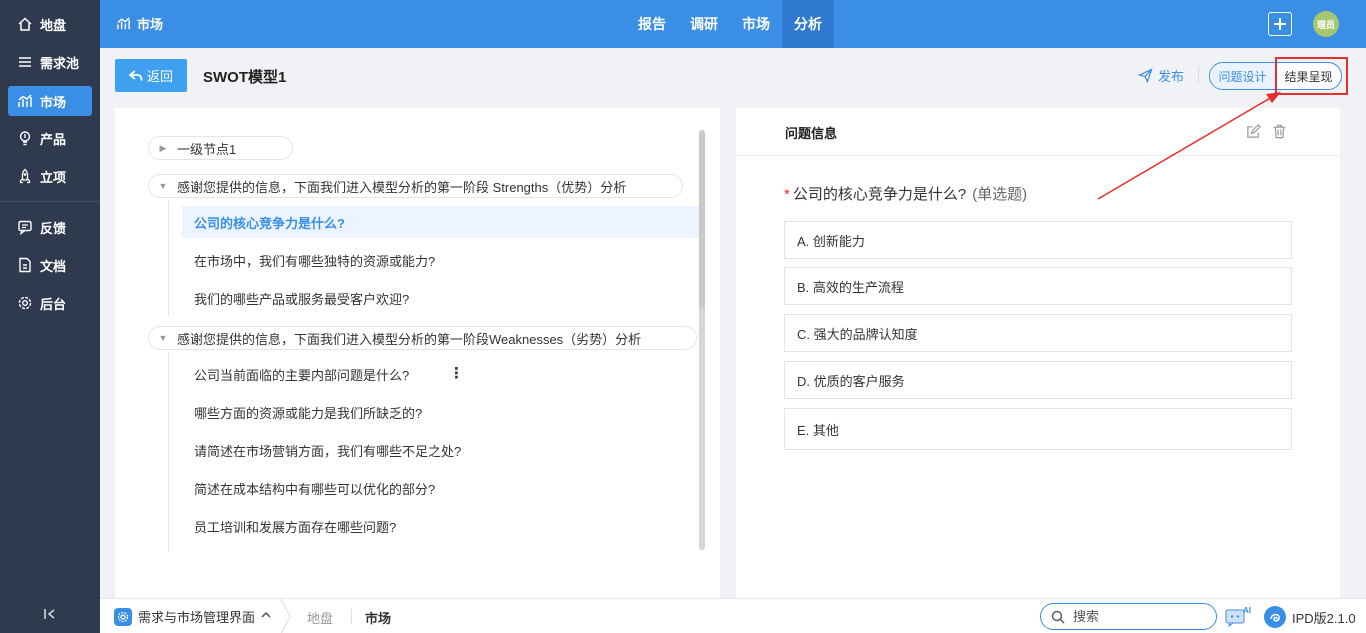  I want to click on sidebar-item-docs: 文档, so click(50, 265).